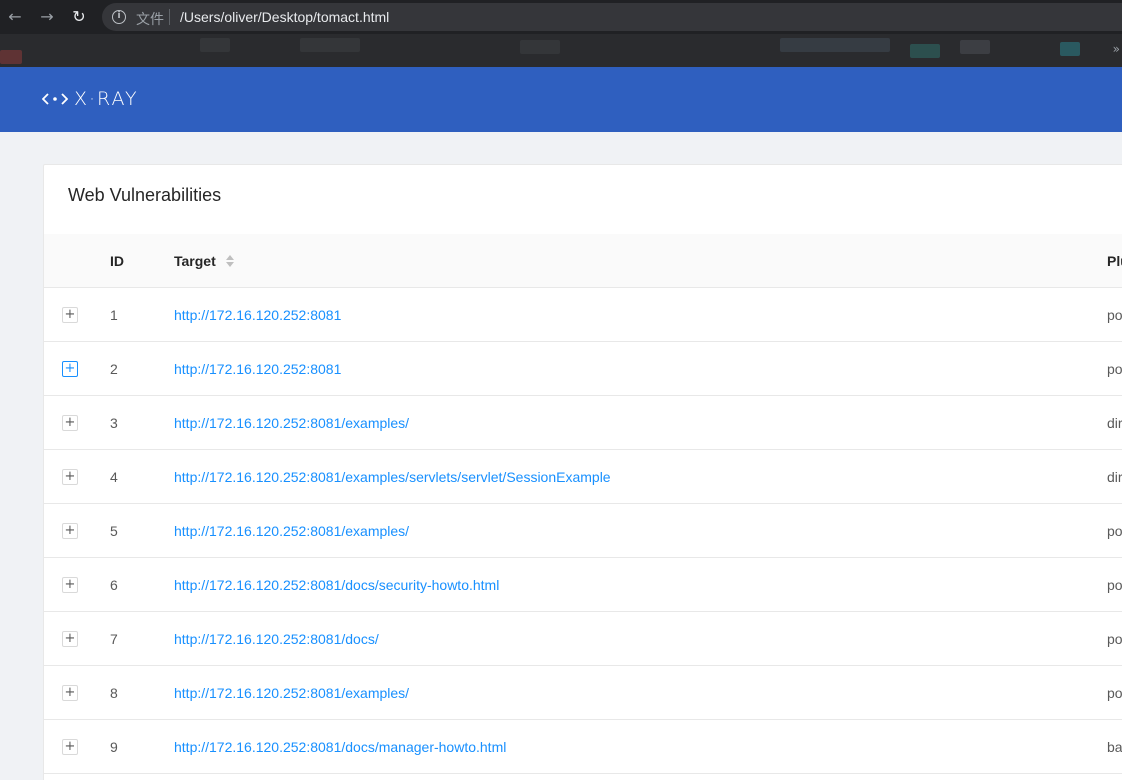 This screenshot has height=780, width=1122. Describe the element at coordinates (583, 261) in the screenshot. I see `table-header: ID Target Plu` at that location.